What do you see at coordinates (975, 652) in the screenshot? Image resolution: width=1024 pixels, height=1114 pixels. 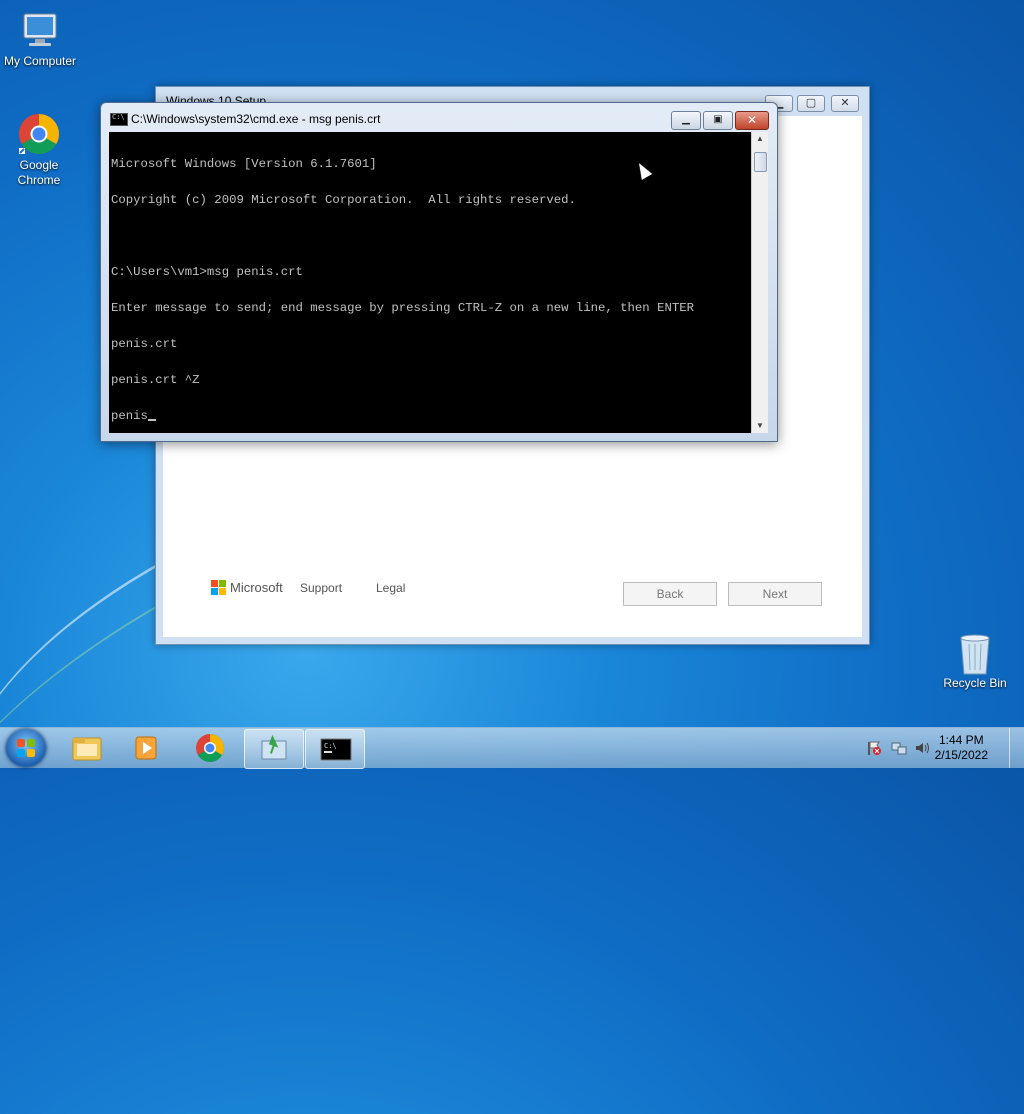 I see `recycle-bin-icon` at bounding box center [975, 652].